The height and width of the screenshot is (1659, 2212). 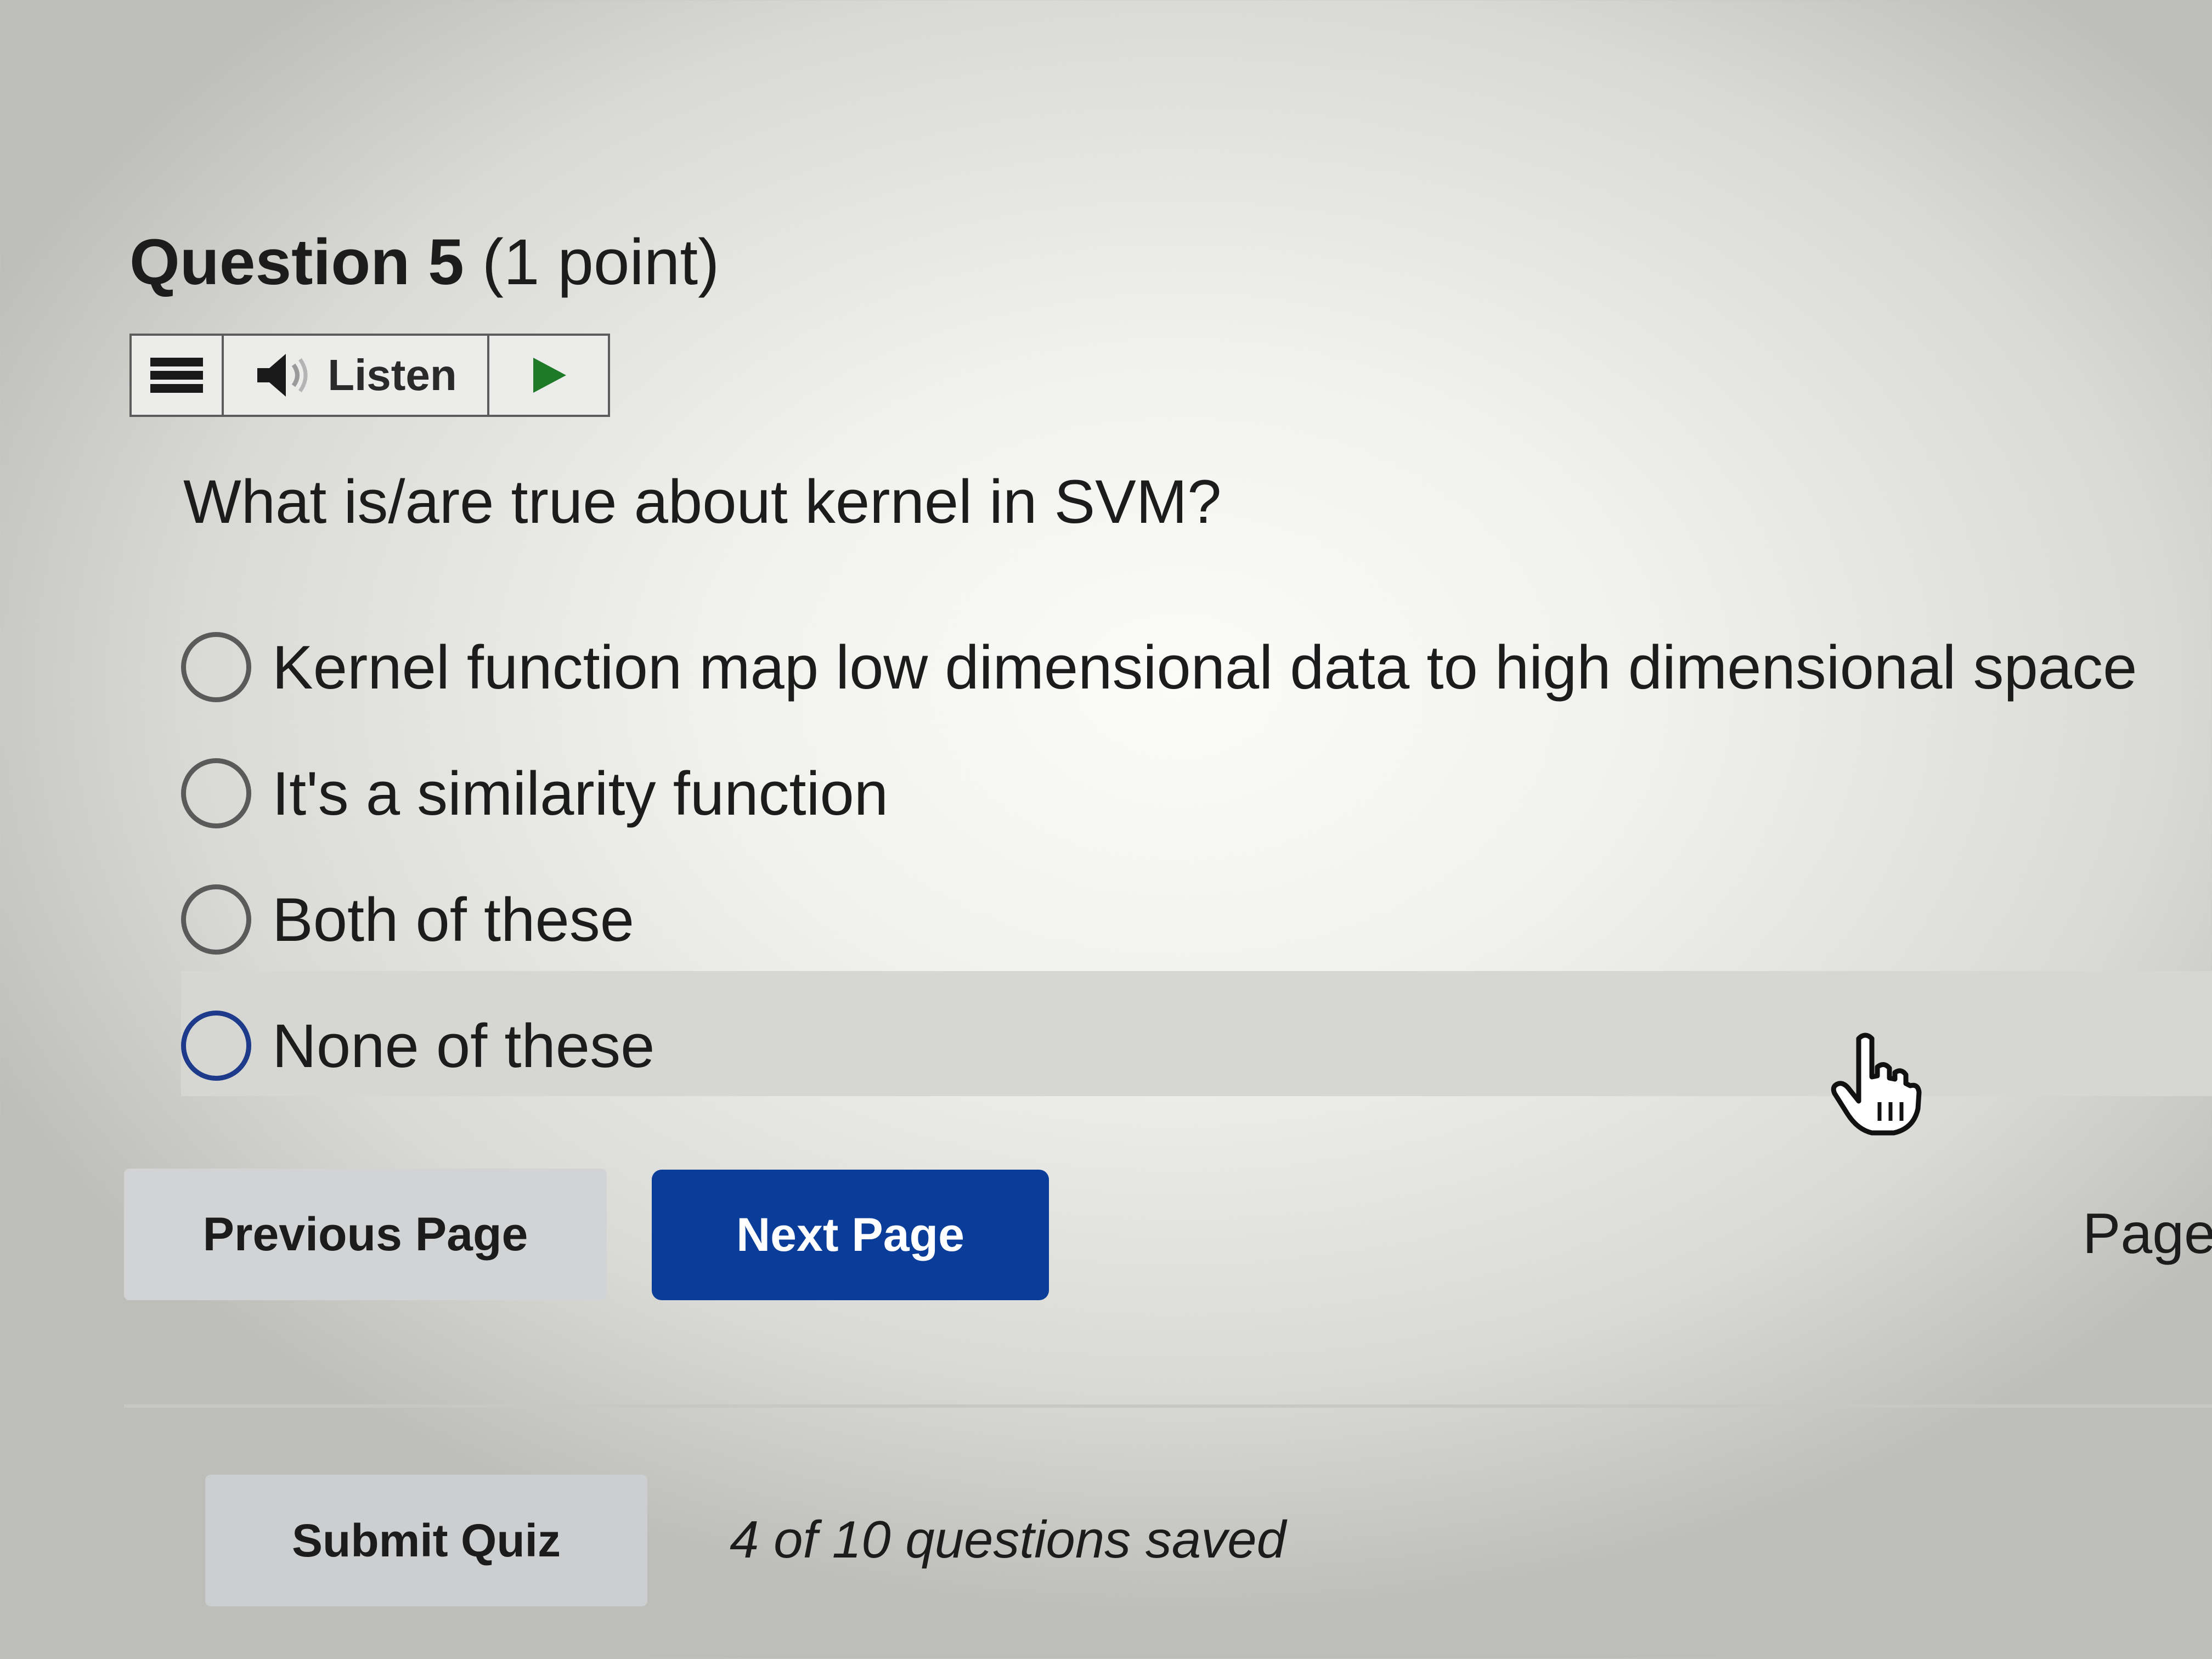 I want to click on footer-divider, so click(x=1168, y=1406).